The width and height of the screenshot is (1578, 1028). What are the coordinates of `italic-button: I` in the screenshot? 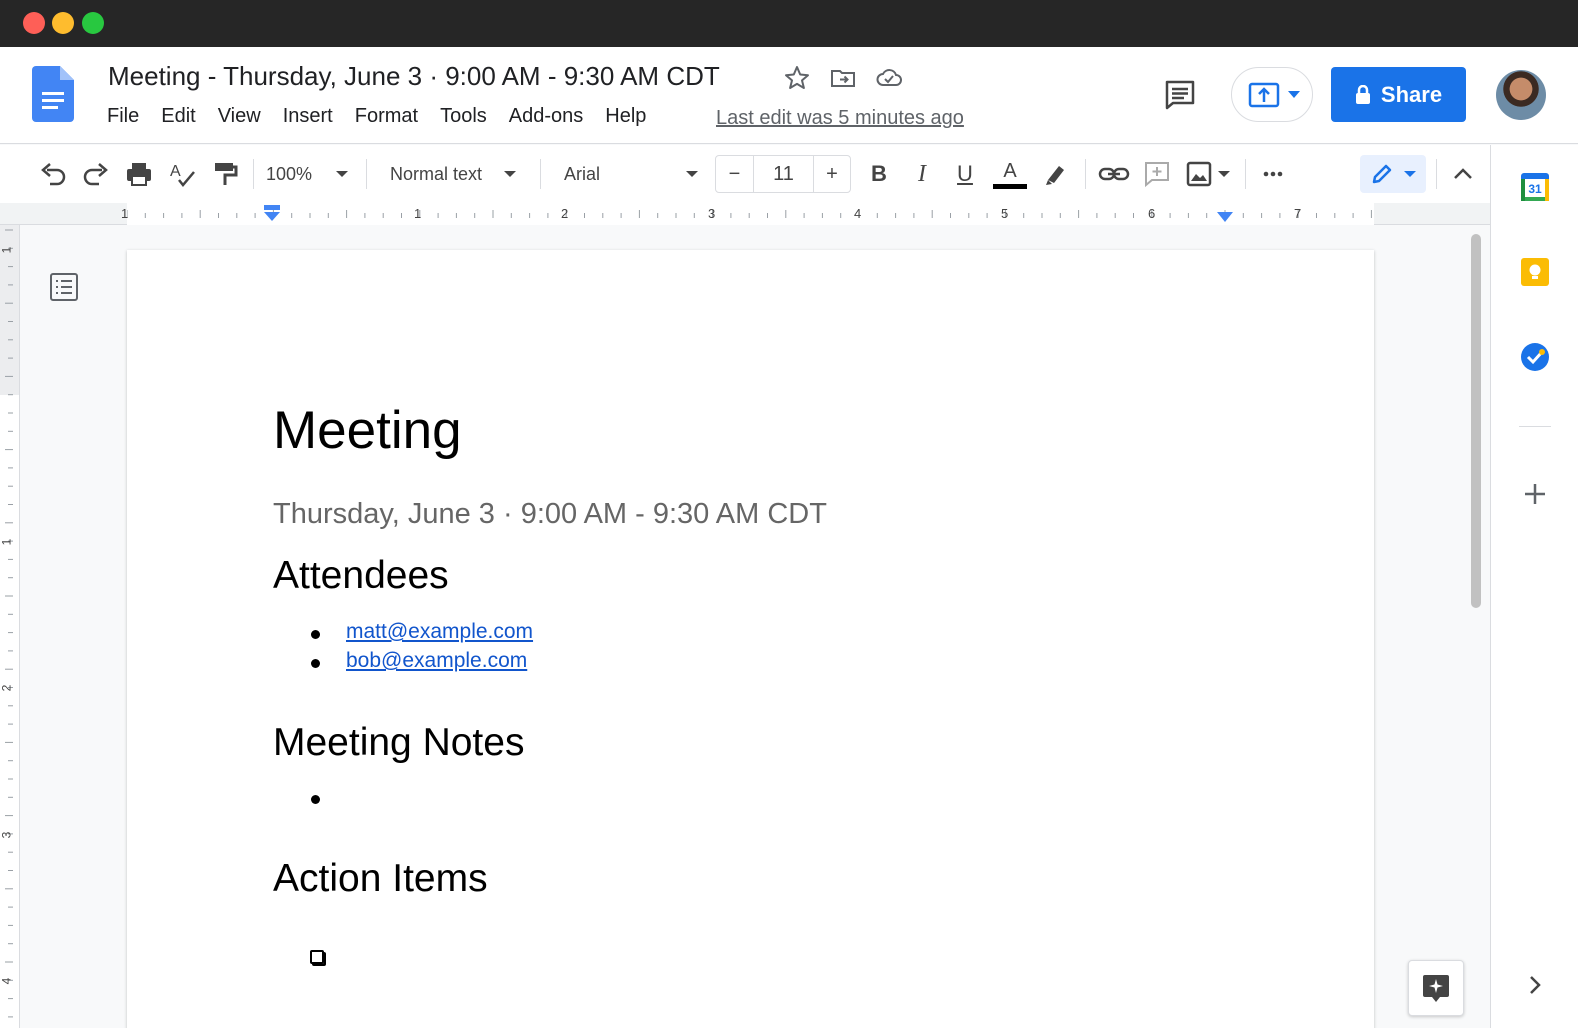 It's located at (922, 174).